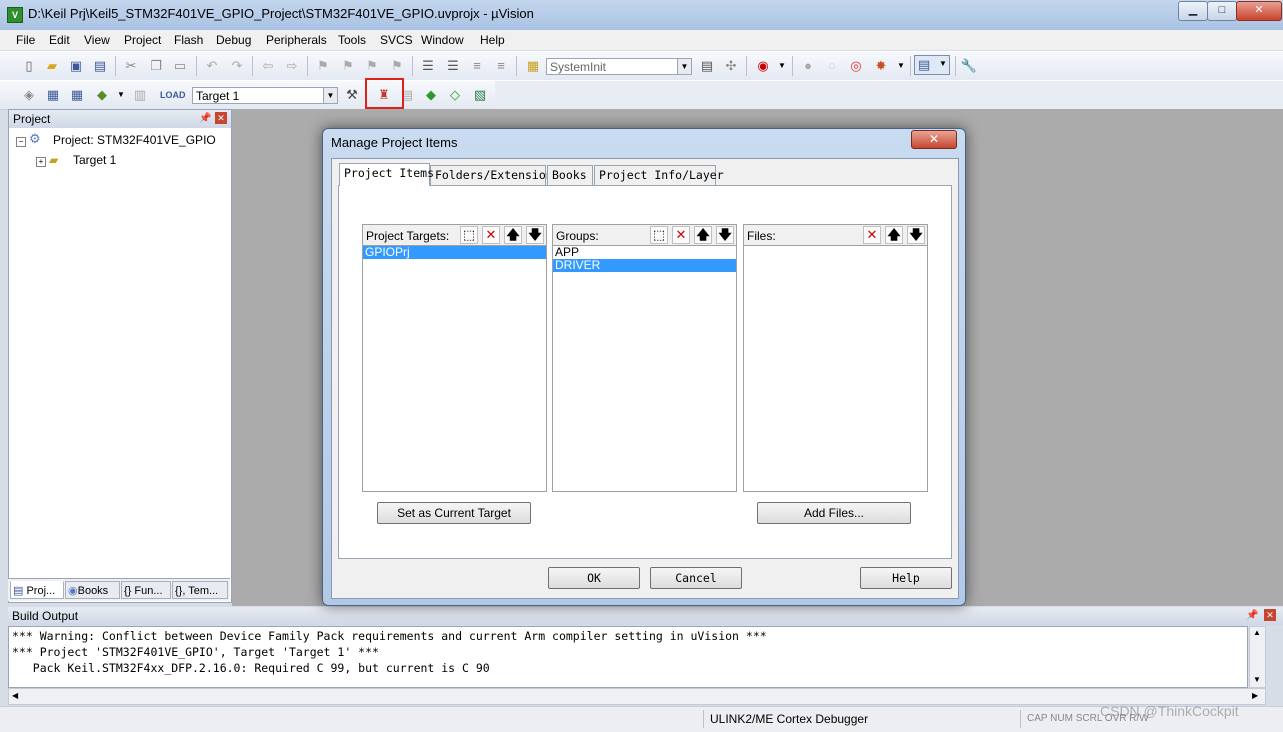 The image size is (1283, 732). Describe the element at coordinates (808, 66) in the screenshot. I see `breakpoint-insert-icon: ●` at that location.